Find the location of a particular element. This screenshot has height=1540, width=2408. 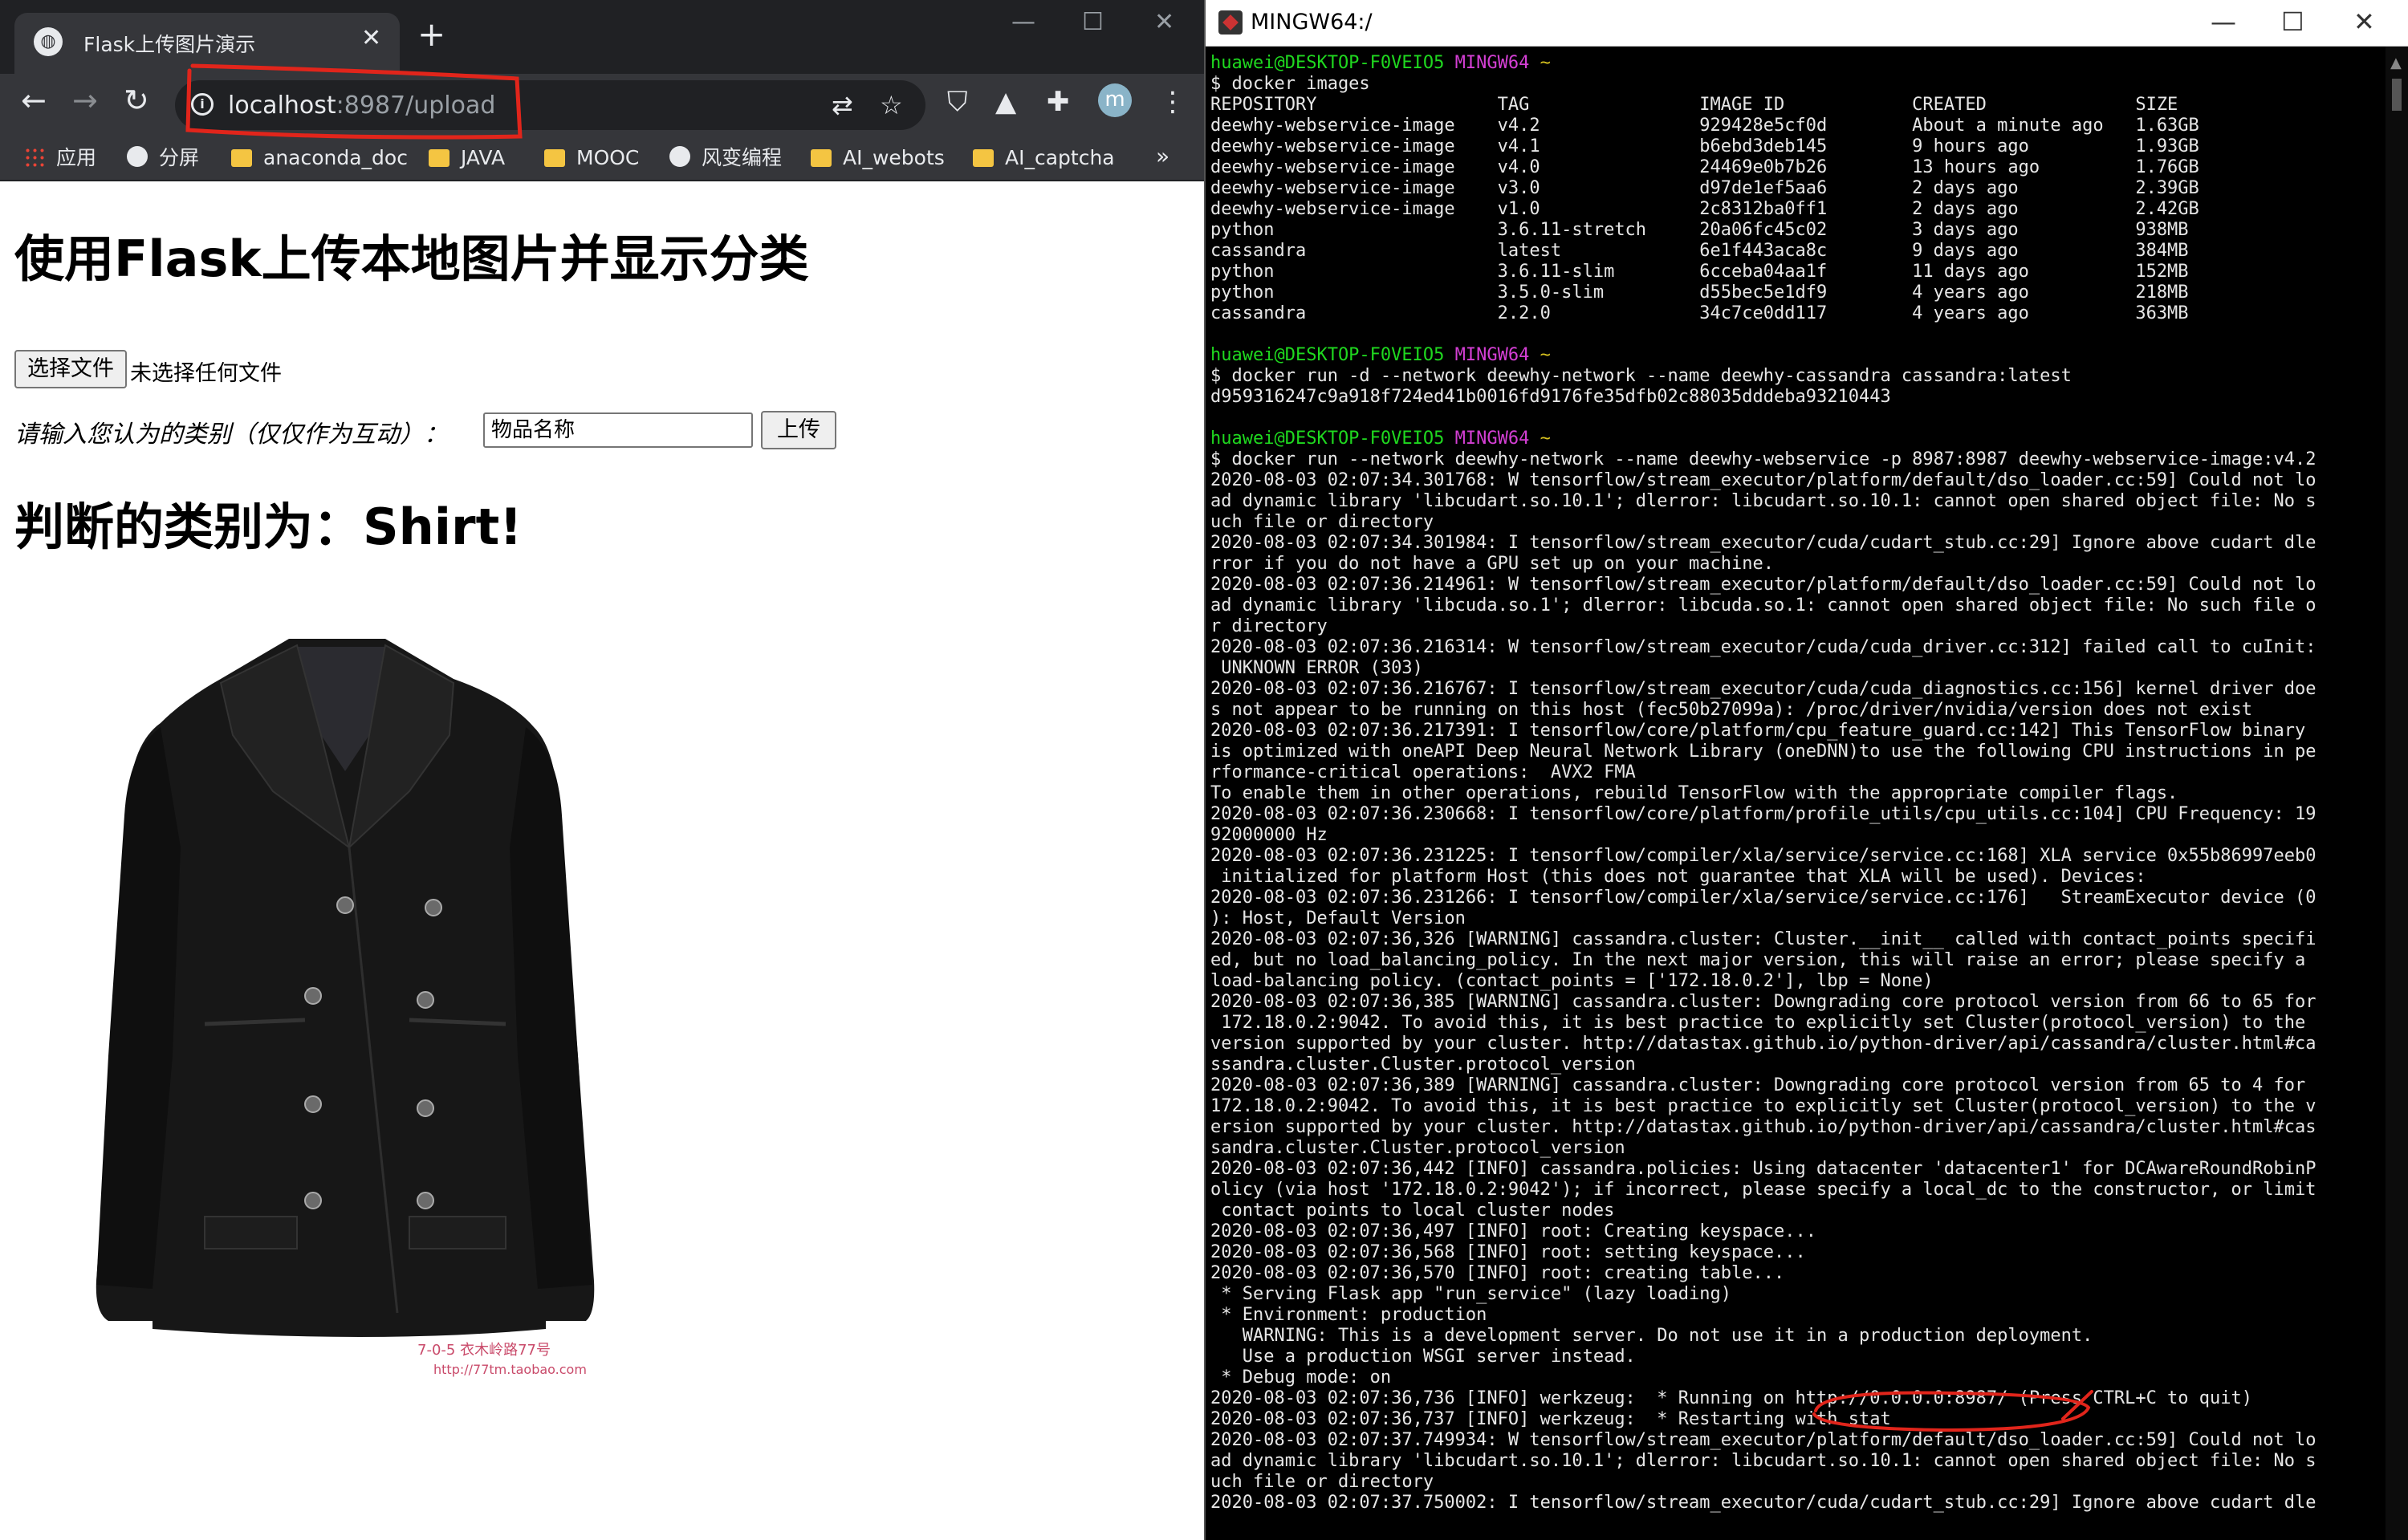

new-tab-button: + is located at coordinates (431, 34).